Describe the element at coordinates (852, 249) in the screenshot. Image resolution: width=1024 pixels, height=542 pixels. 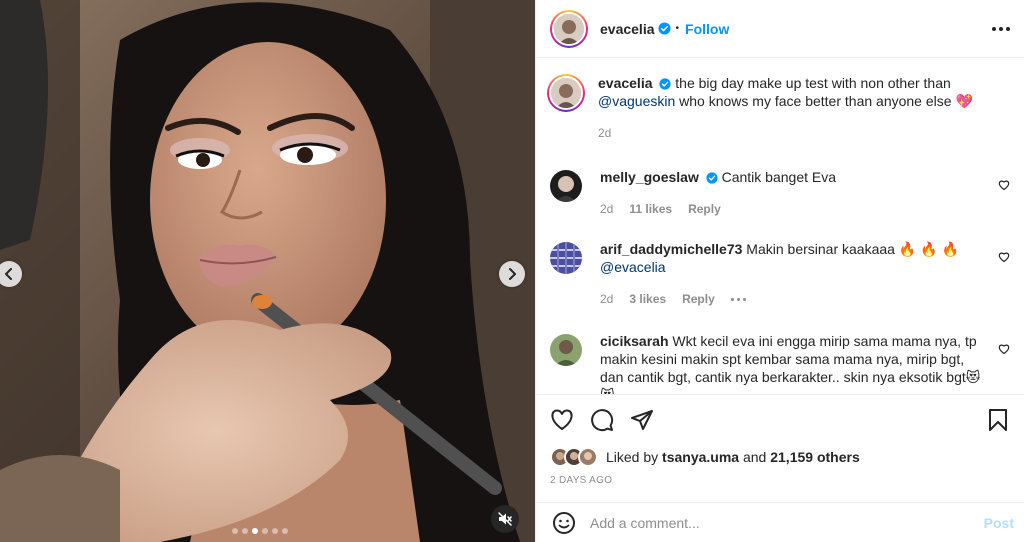
I see `comment-text: Makin bersinar kaakaaa 🔥 🔥 🔥` at that location.